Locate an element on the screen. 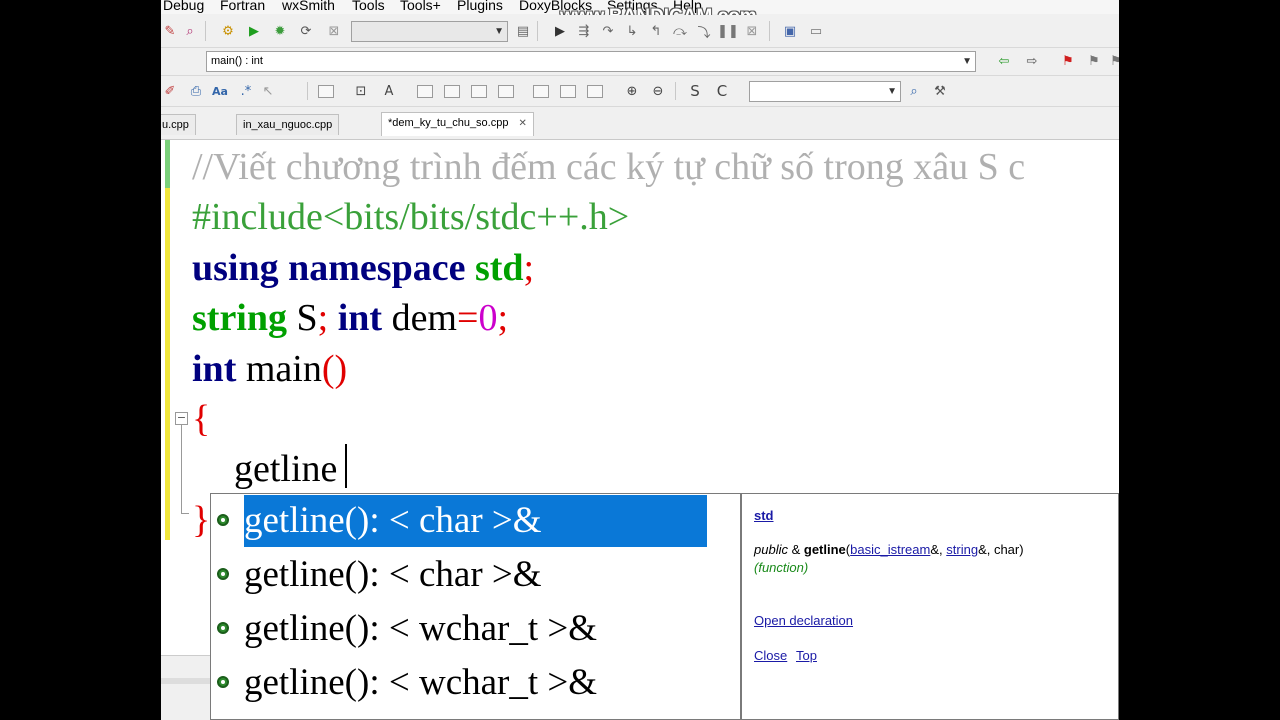 This screenshot has height=720, width=1280. code-line-include: #include<bits/bits/stdc++.h> is located at coordinates (411, 217).